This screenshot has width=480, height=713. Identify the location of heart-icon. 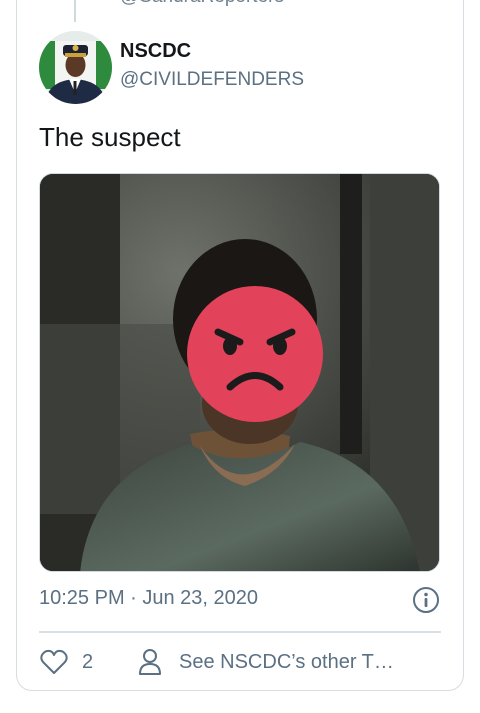
(54, 661).